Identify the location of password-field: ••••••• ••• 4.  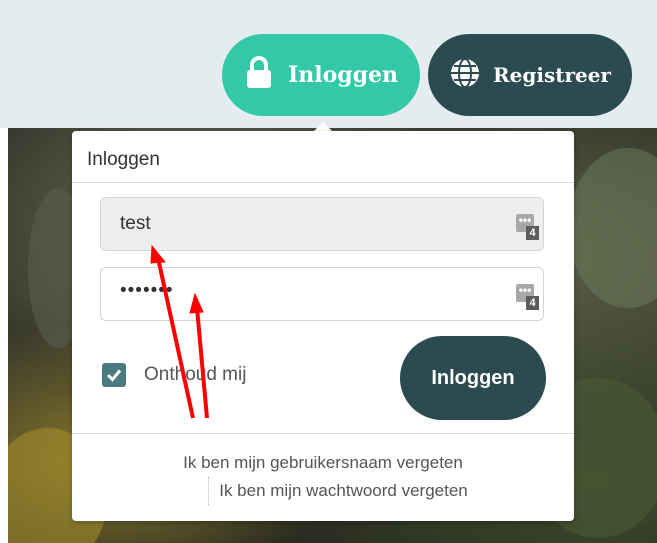
(322, 294).